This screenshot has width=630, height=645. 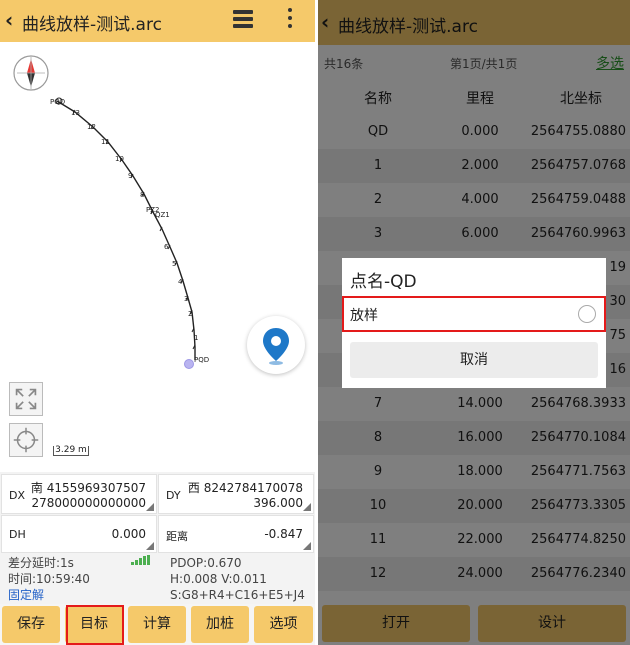 What do you see at coordinates (166, 247) in the screenshot?
I see `station-label: 6` at bounding box center [166, 247].